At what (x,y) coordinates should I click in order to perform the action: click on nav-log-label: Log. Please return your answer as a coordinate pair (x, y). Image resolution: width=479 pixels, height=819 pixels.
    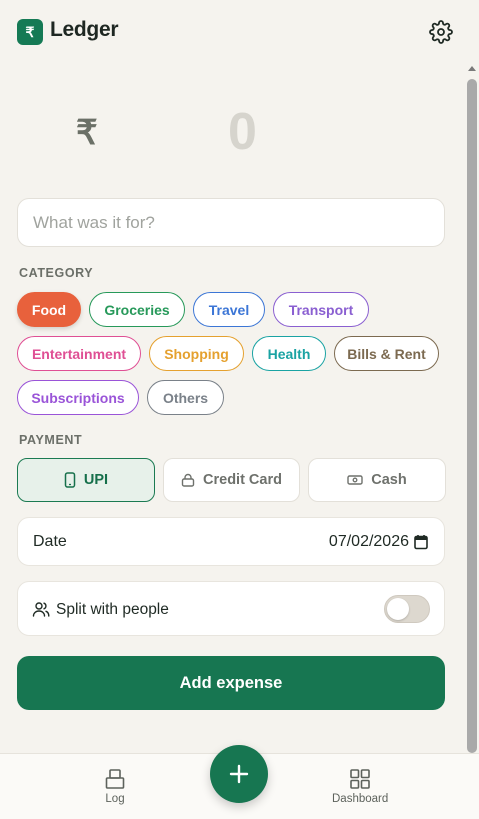
    Looking at the image, I should click on (115, 799).